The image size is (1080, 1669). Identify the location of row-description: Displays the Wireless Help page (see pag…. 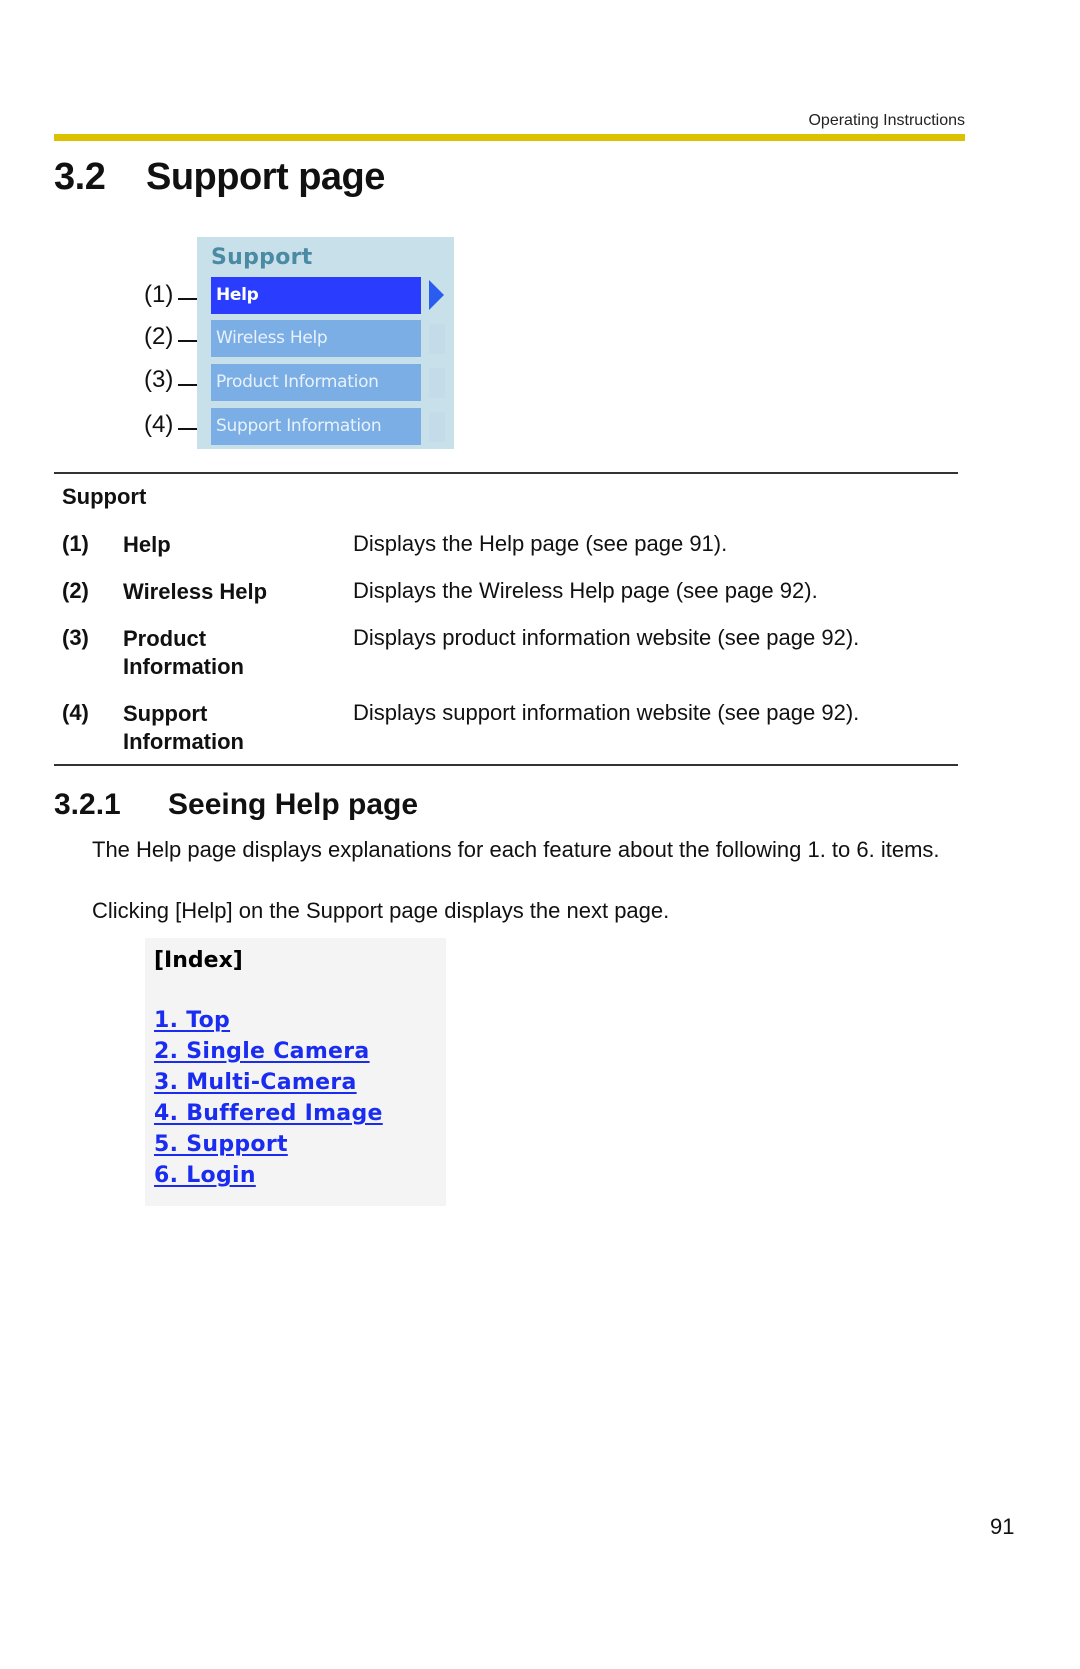
(585, 590).